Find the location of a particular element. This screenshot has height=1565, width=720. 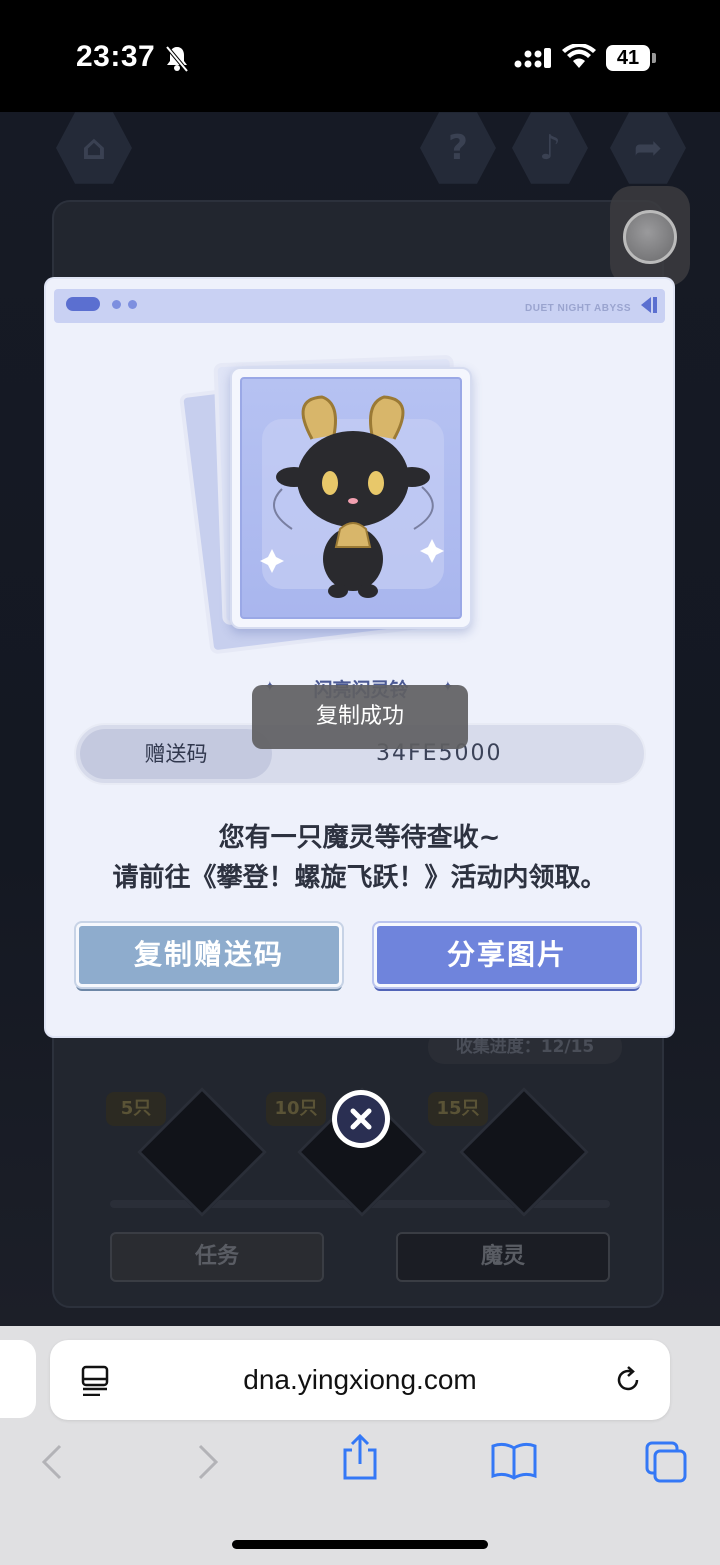

pet-card is located at coordinates (351, 498).